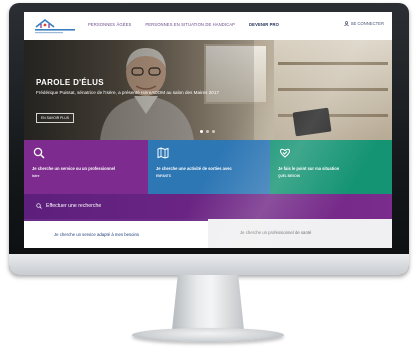 Image resolution: width=416 pixels, height=352 pixels. I want to click on heart-hands-icon, so click(285, 153).